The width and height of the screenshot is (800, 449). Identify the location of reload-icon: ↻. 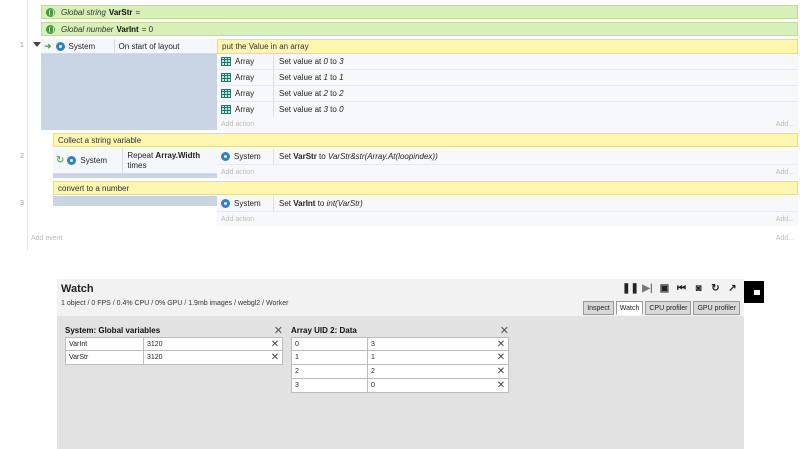
(715, 288).